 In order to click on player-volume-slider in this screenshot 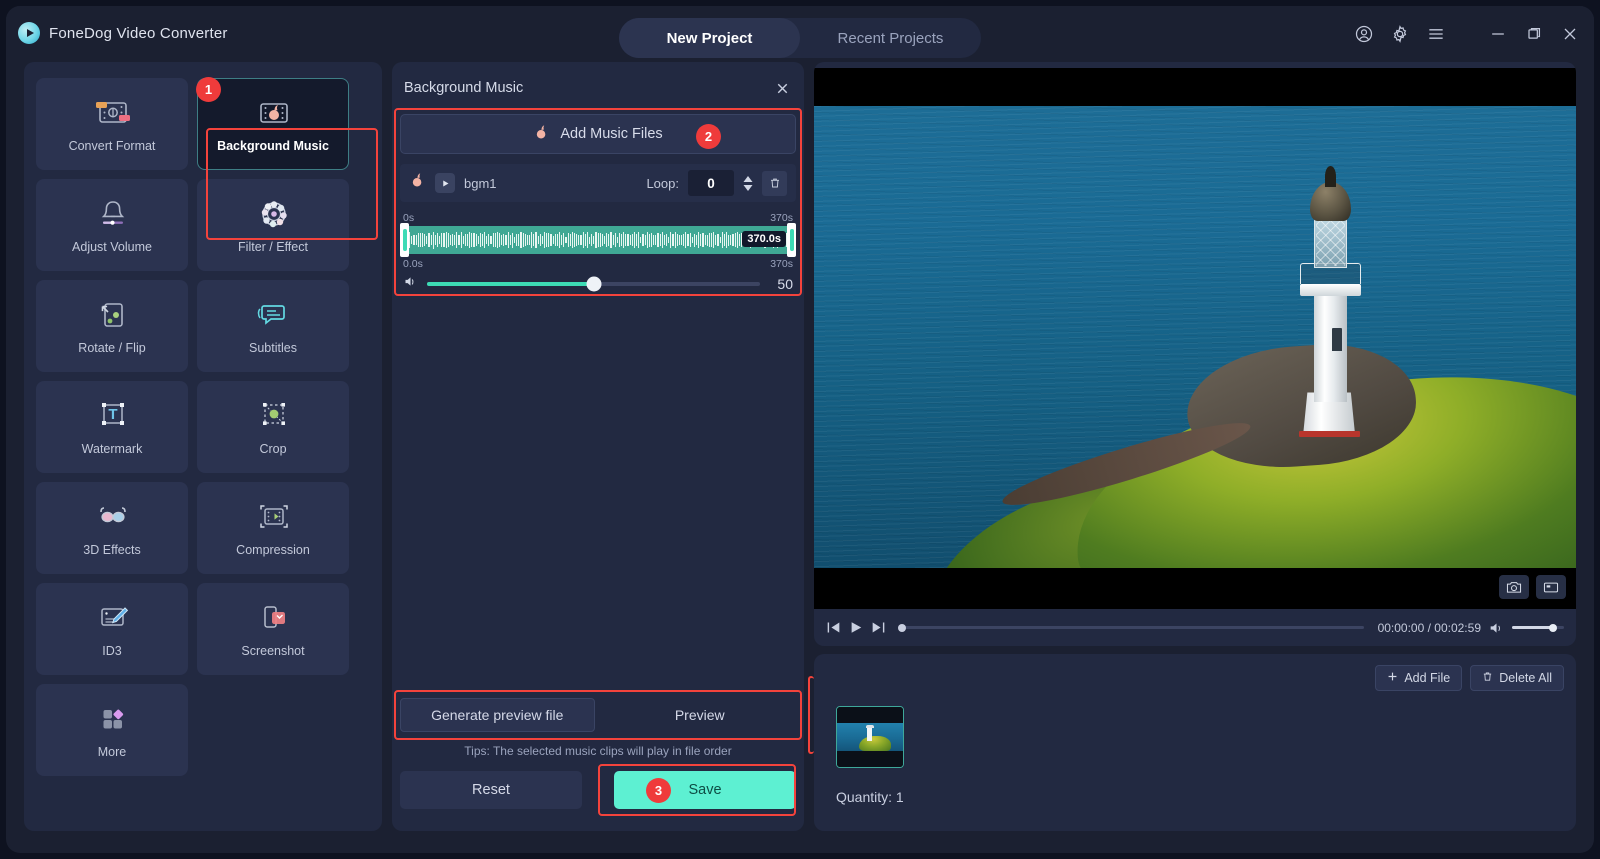, I will do `click(1538, 627)`.